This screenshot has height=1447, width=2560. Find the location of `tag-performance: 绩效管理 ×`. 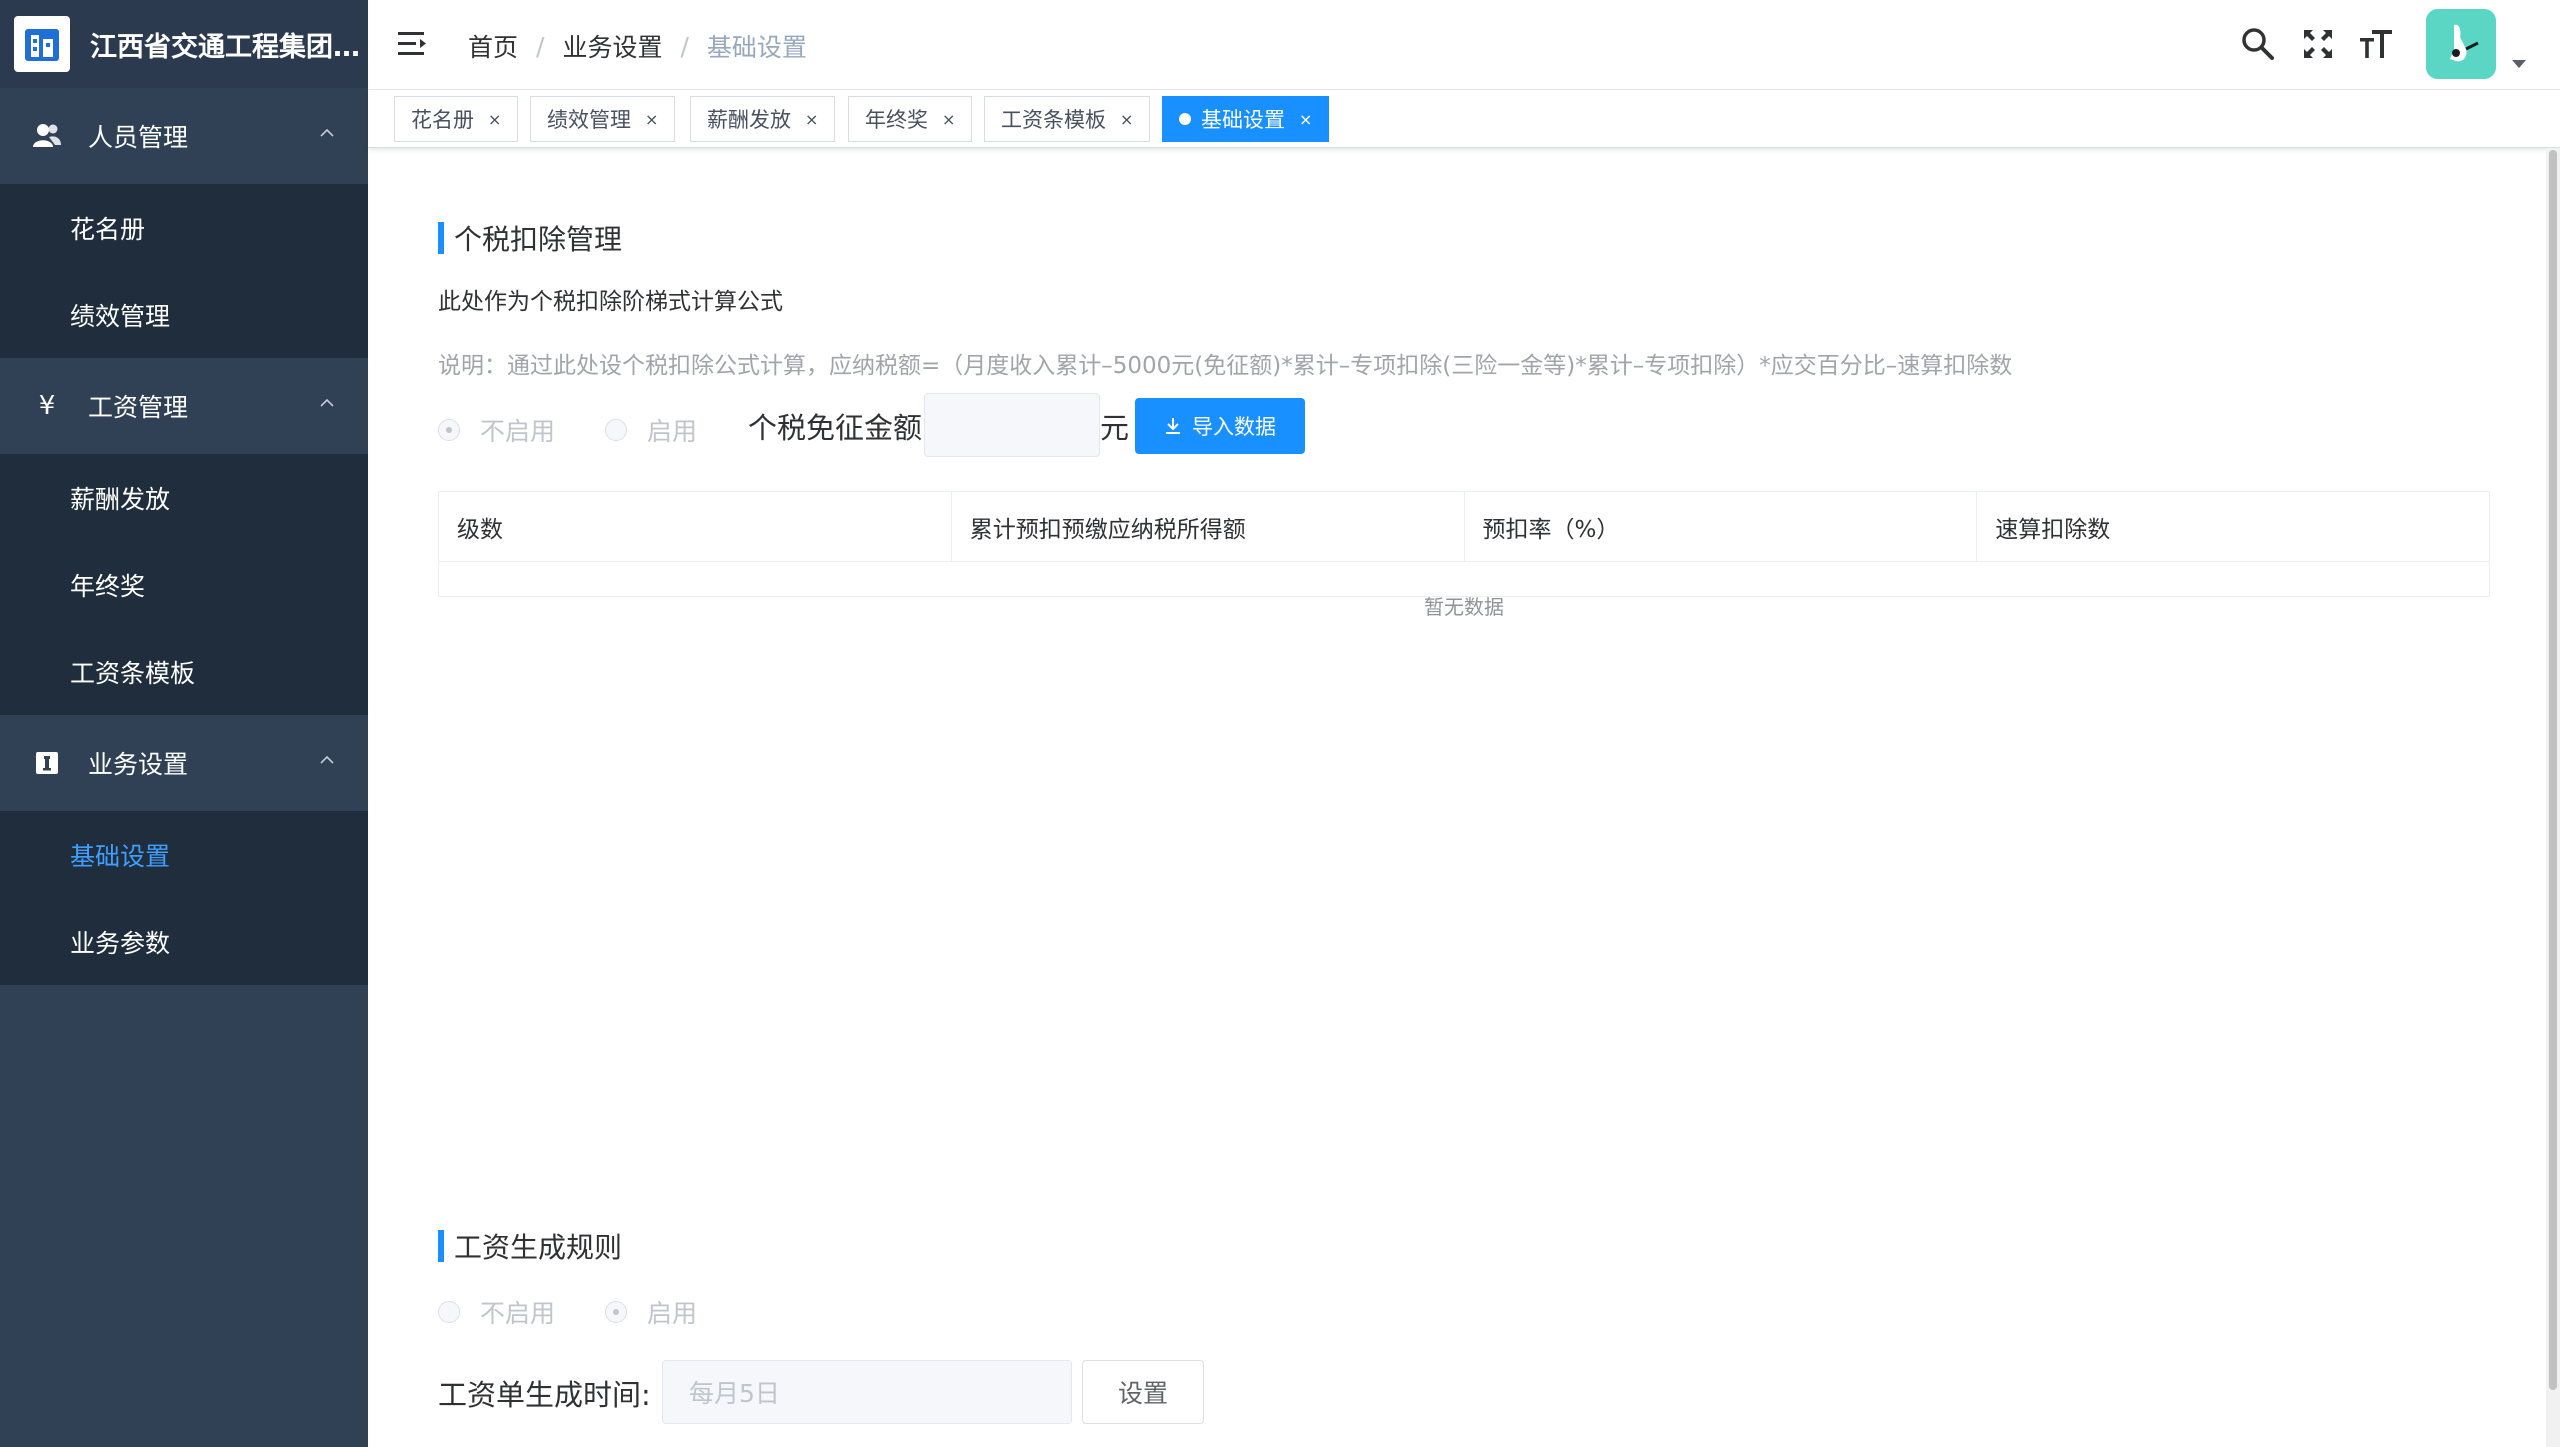

tag-performance: 绩效管理 × is located at coordinates (603, 119).